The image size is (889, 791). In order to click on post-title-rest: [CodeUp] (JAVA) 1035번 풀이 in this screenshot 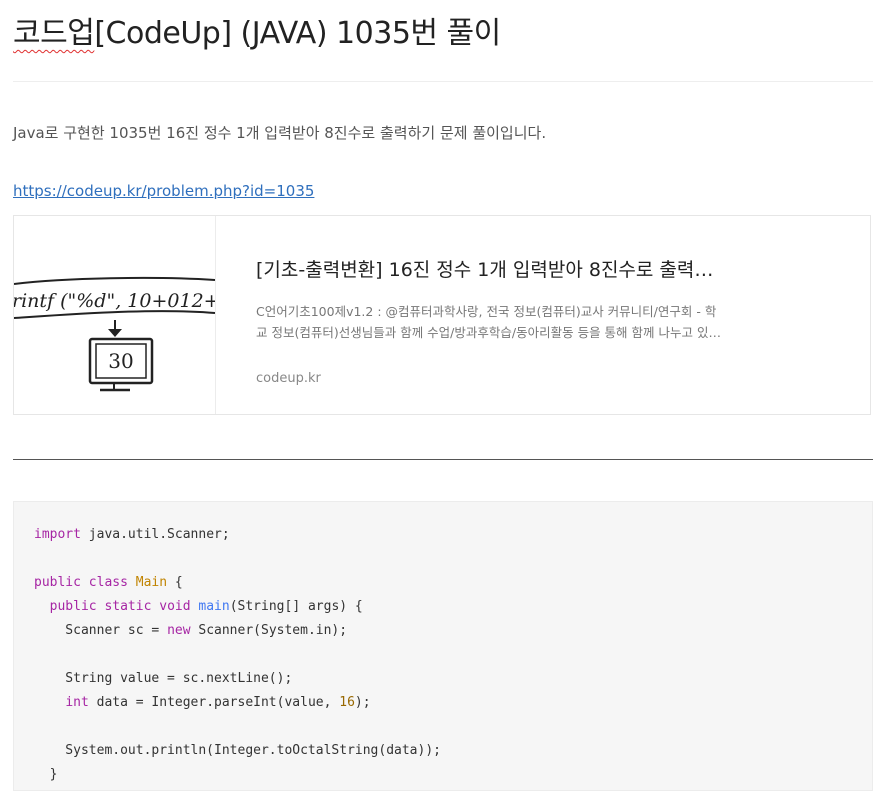, I will do `click(297, 33)`.